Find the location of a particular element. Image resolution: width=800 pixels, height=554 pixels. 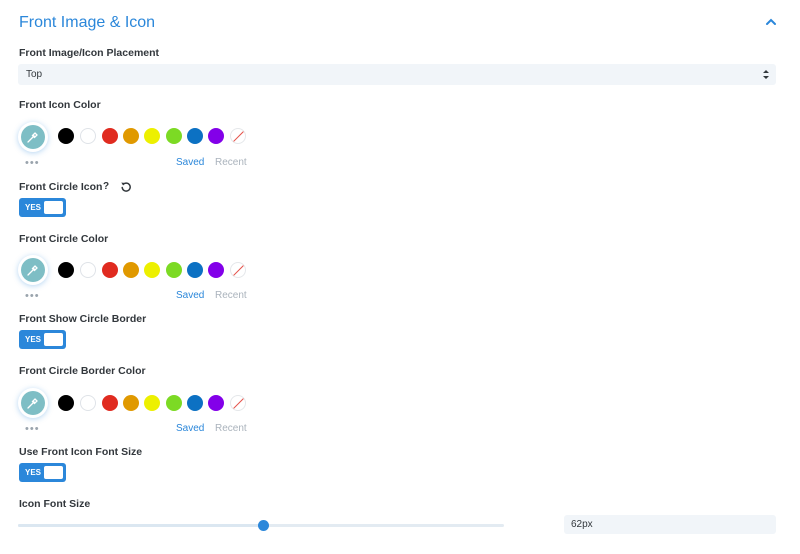

front-circle-icon-label: Front Circle Icon is located at coordinates (61, 187).